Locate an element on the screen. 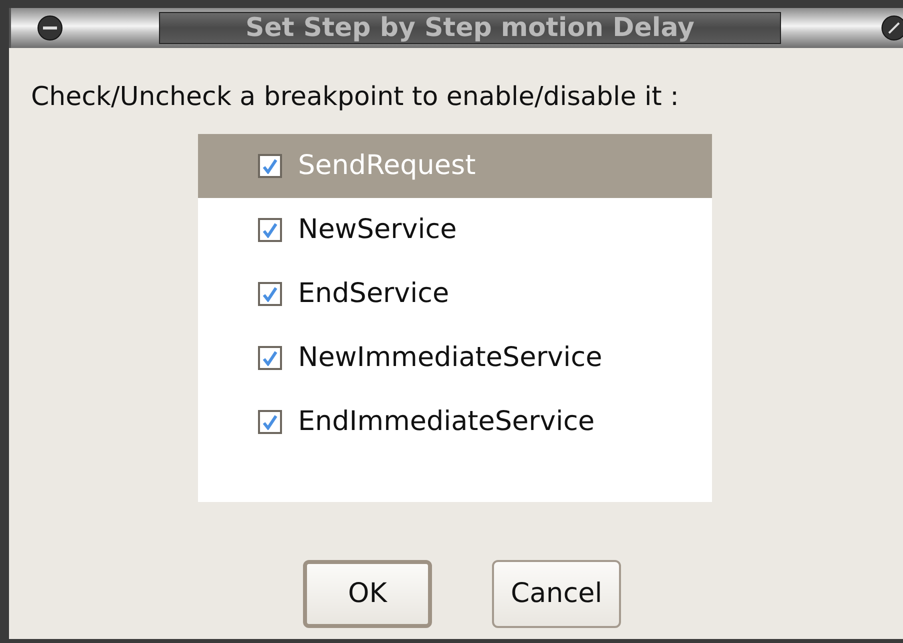  close-icon is located at coordinates (892, 28).